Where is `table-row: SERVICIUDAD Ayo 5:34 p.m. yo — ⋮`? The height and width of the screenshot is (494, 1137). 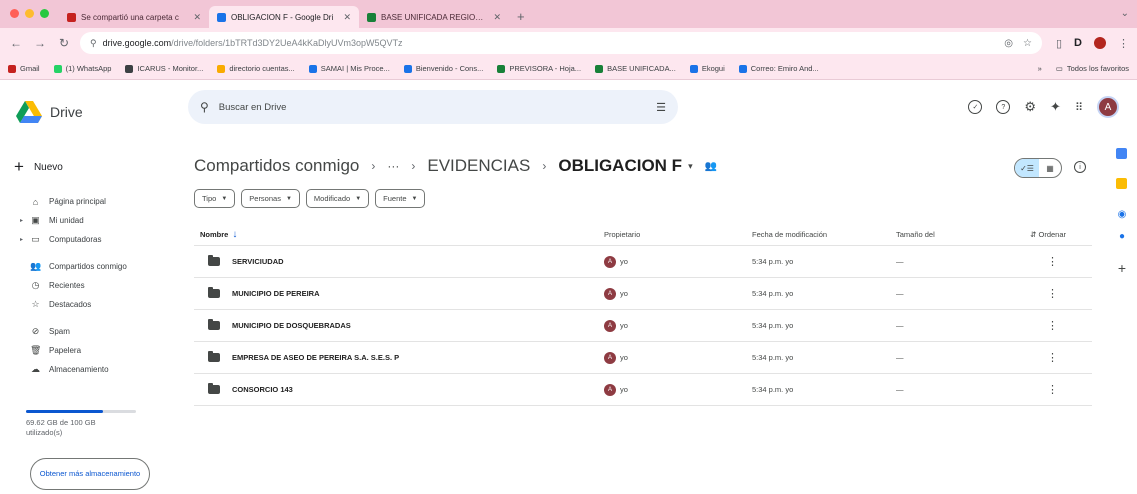 table-row: SERVICIUDAD Ayo 5:34 p.m. yo — ⋮ is located at coordinates (643, 262).